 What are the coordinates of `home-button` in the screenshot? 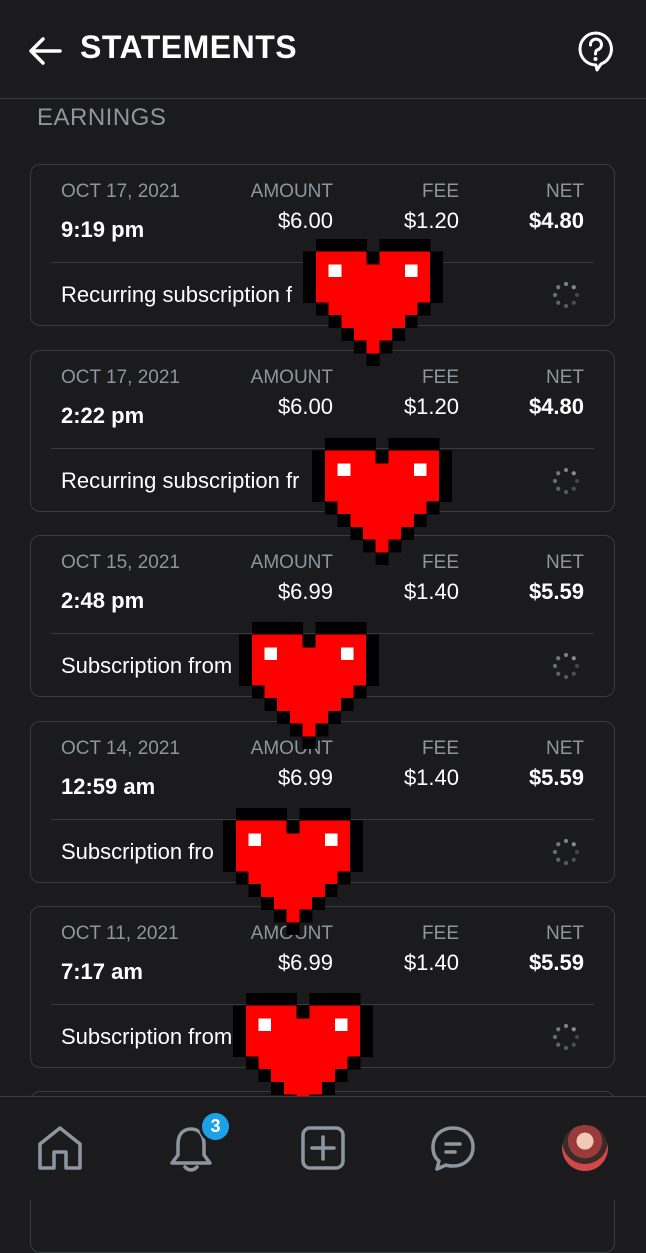 It's located at (60, 1148).